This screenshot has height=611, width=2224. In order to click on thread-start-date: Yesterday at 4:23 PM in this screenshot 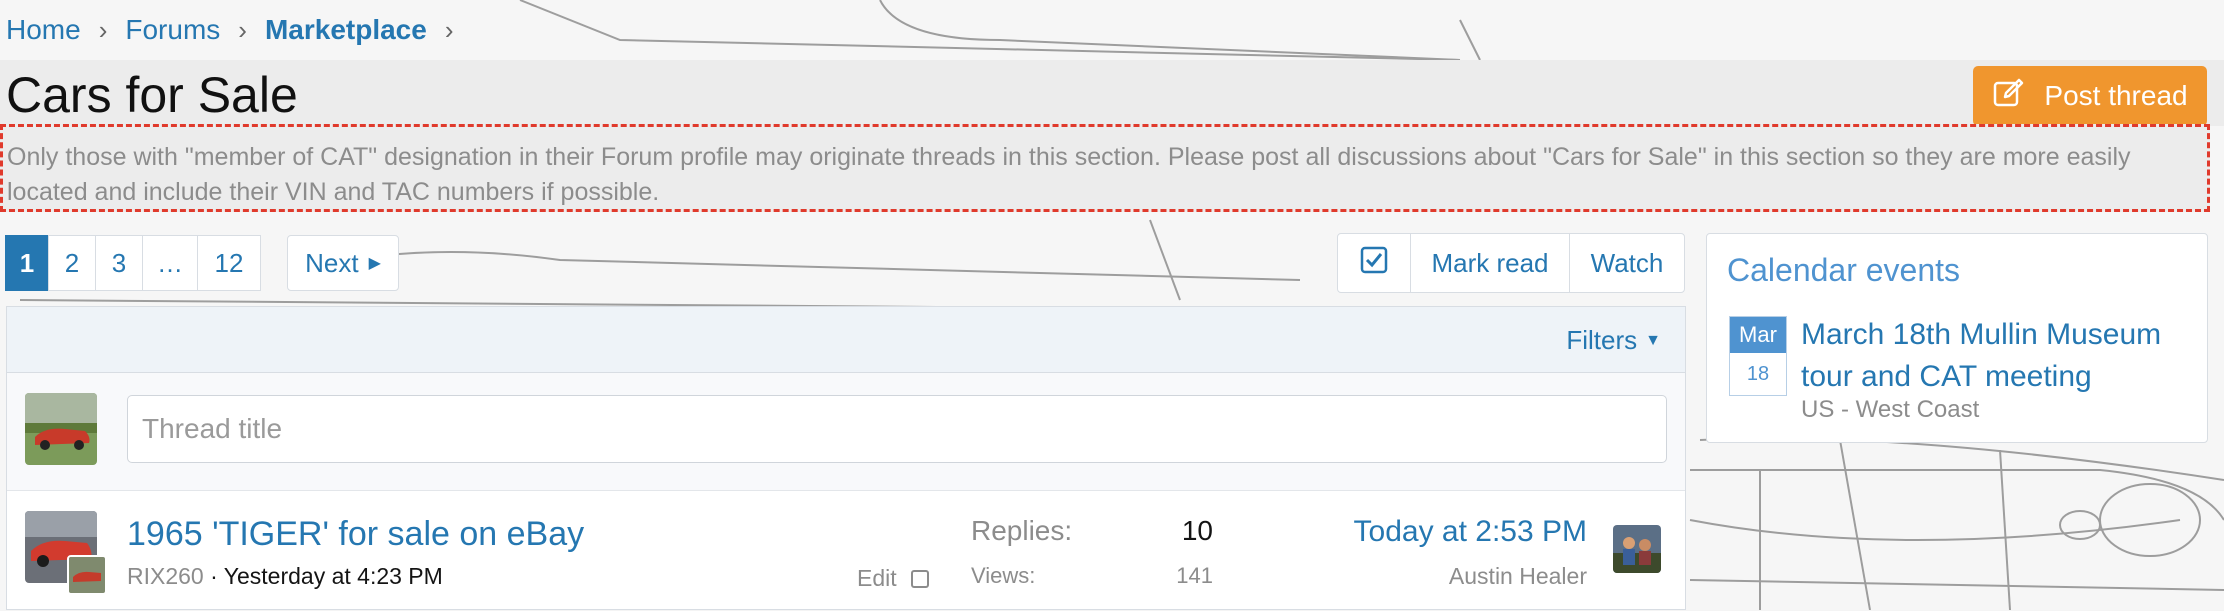, I will do `click(333, 576)`.